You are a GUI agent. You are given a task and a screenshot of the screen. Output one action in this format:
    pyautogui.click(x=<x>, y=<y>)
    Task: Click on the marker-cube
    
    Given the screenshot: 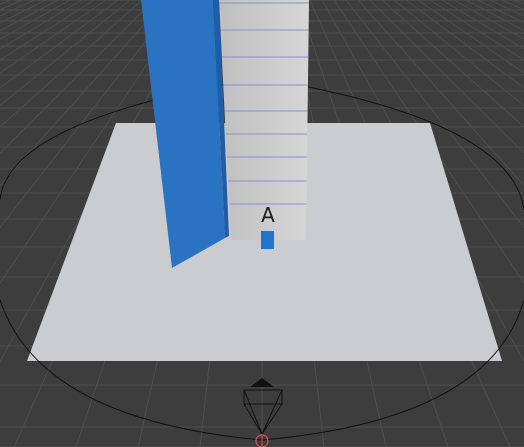 What is the action you would take?
    pyautogui.click(x=267, y=240)
    